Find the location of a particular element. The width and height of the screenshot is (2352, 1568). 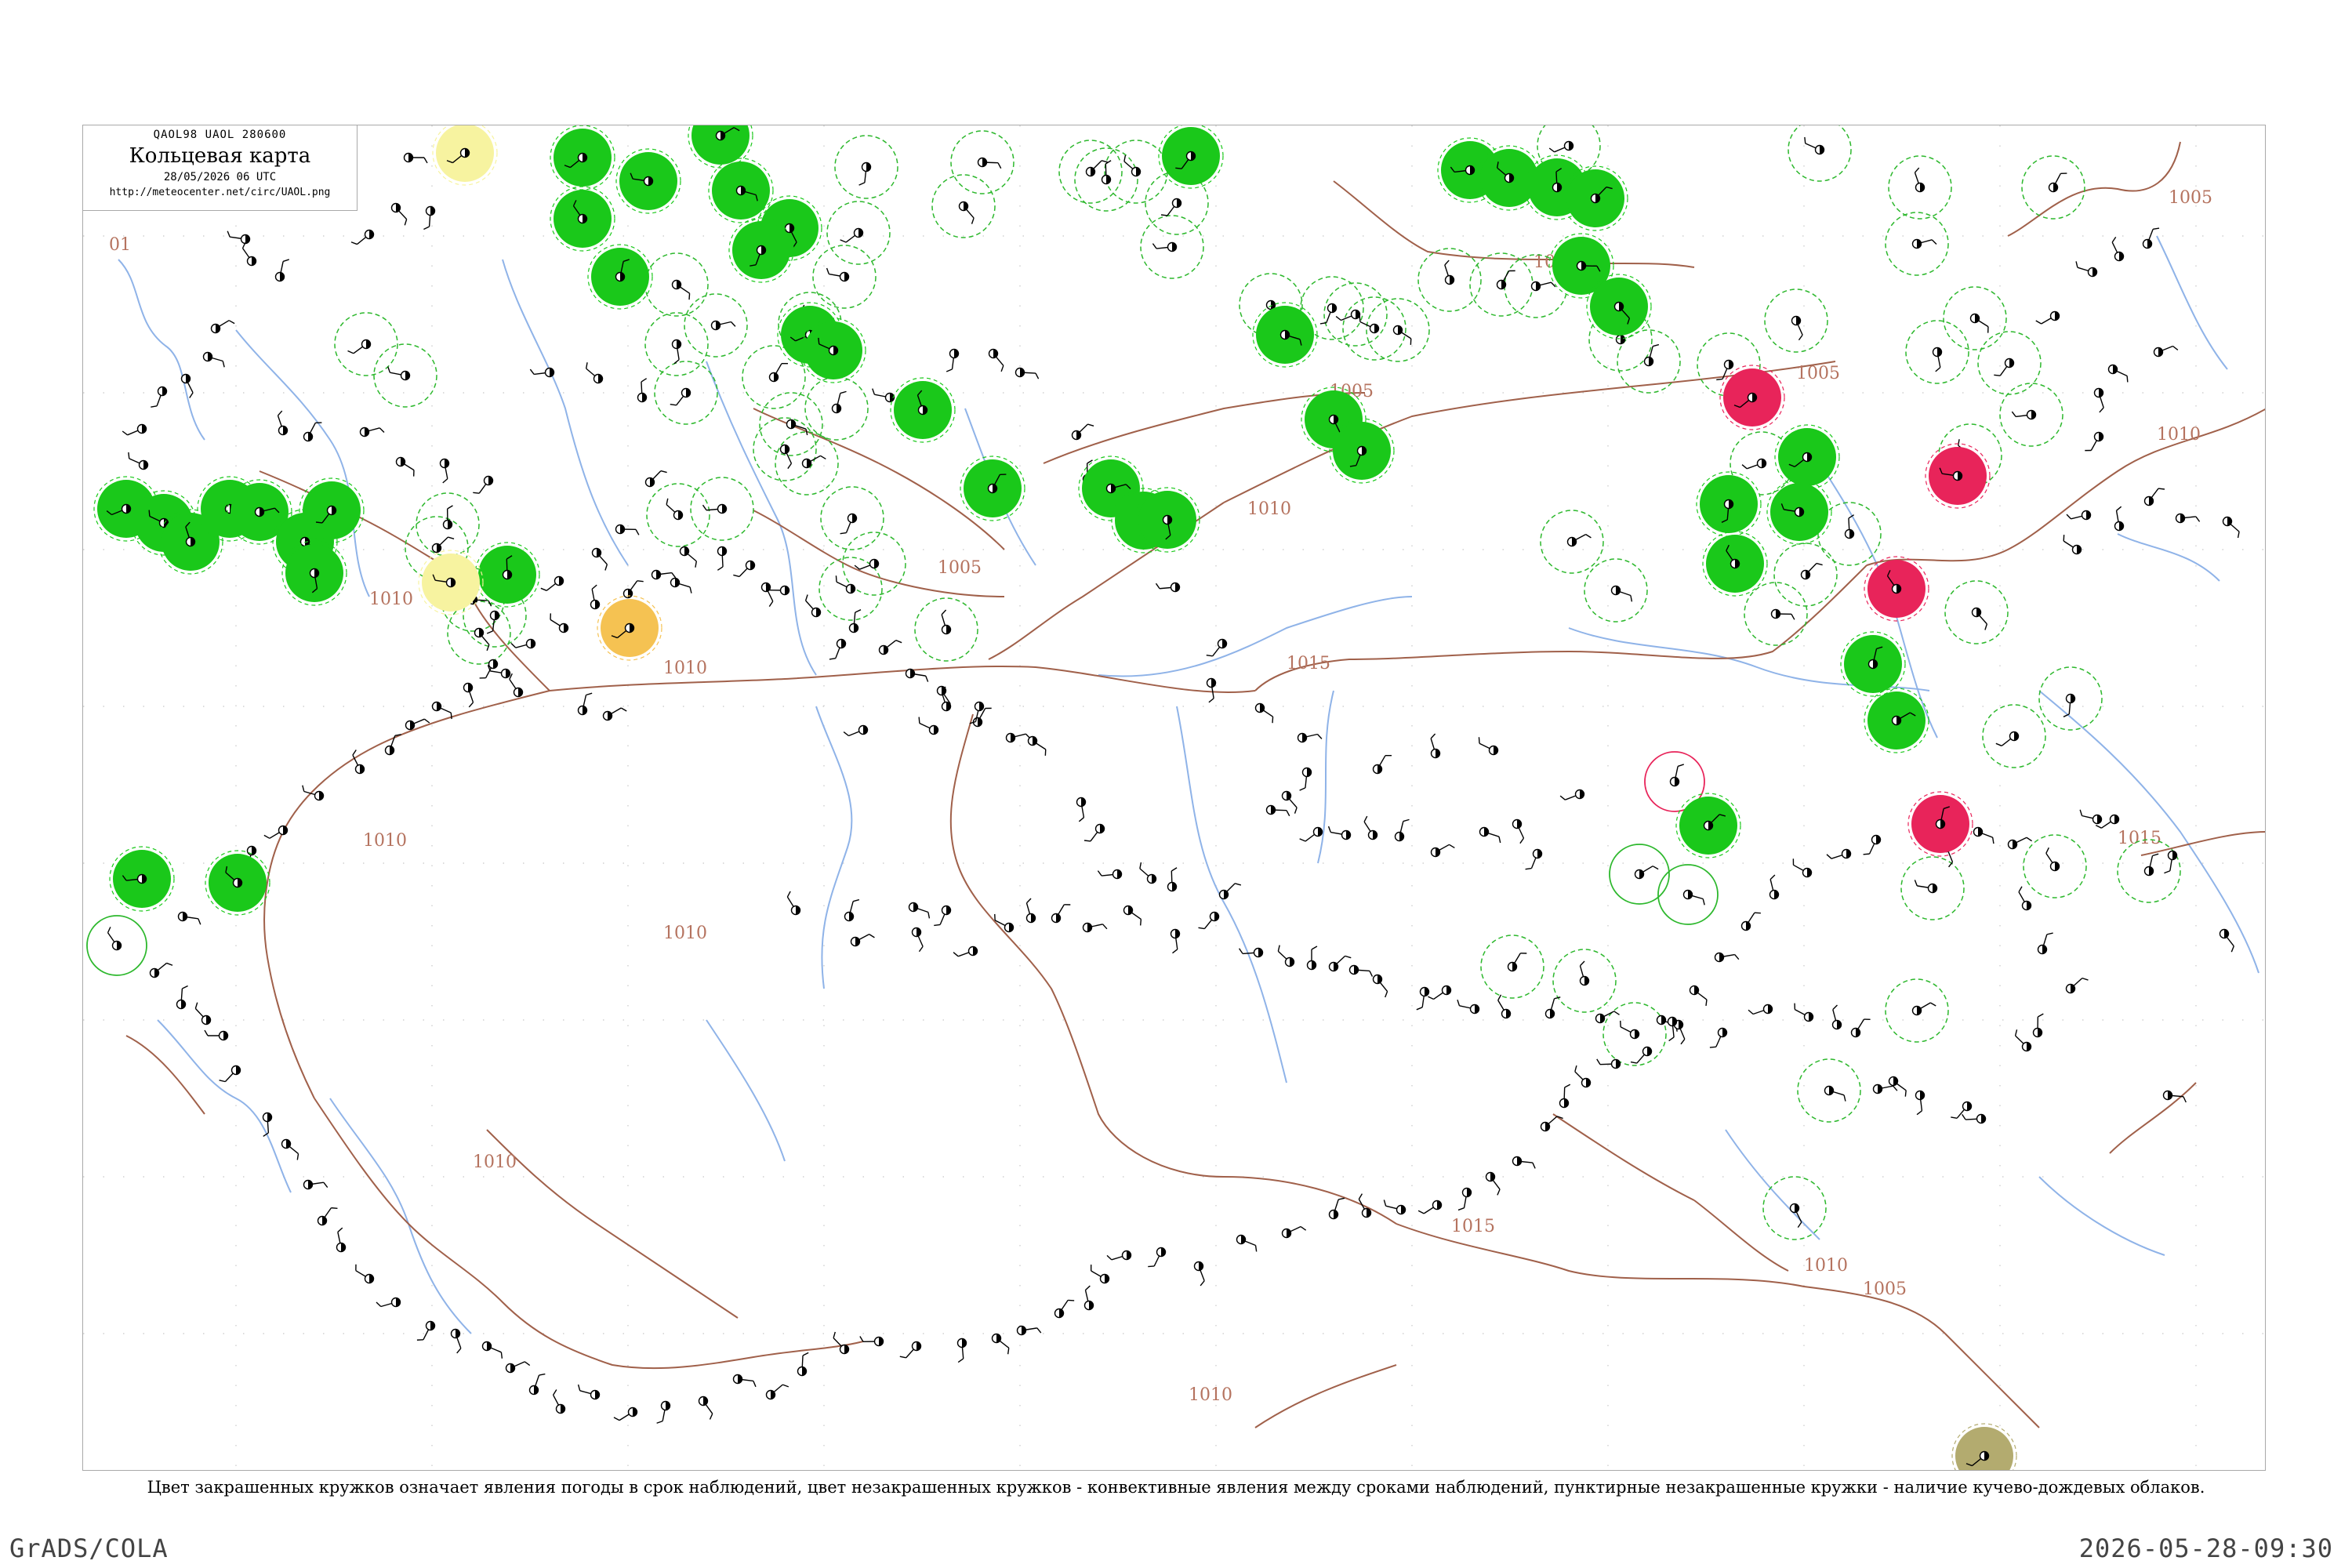

dust-station is located at coordinates (1984, 1448).